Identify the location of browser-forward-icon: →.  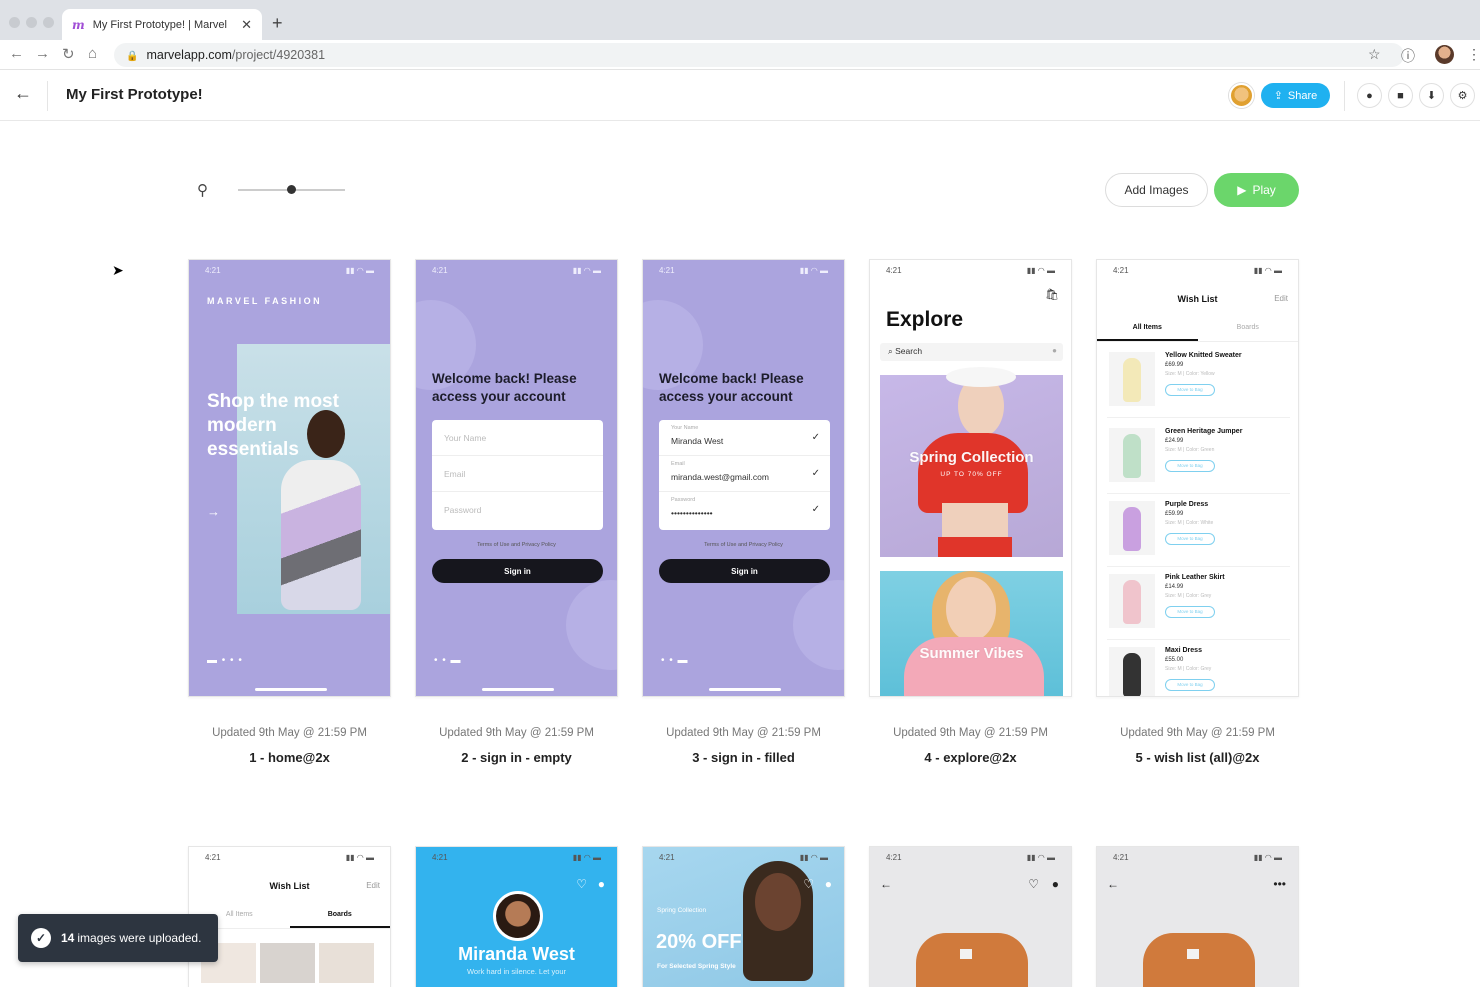
(42, 53).